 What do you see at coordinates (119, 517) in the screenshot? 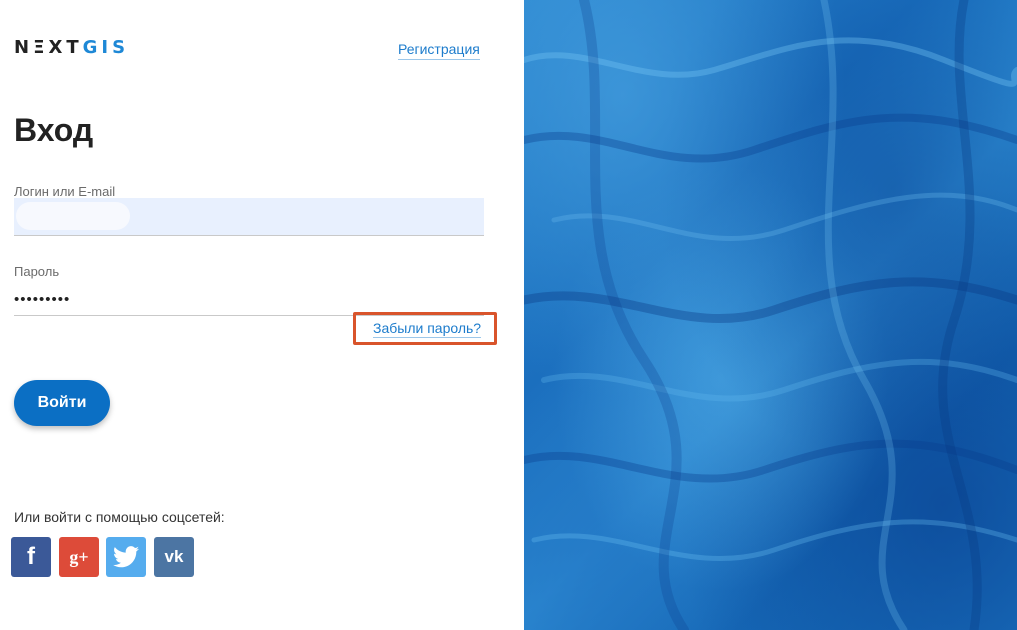
I see `social-login-caption: Или войти с помощью соцсетей:` at bounding box center [119, 517].